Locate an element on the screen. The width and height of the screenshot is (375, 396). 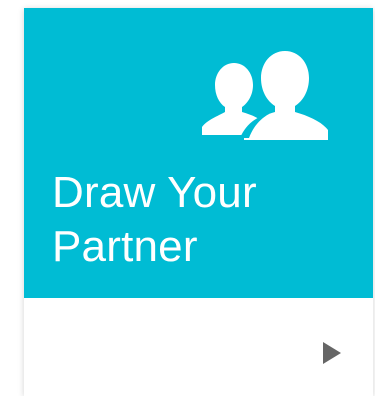
card-title-line-1: Draw Your is located at coordinates (154, 192).